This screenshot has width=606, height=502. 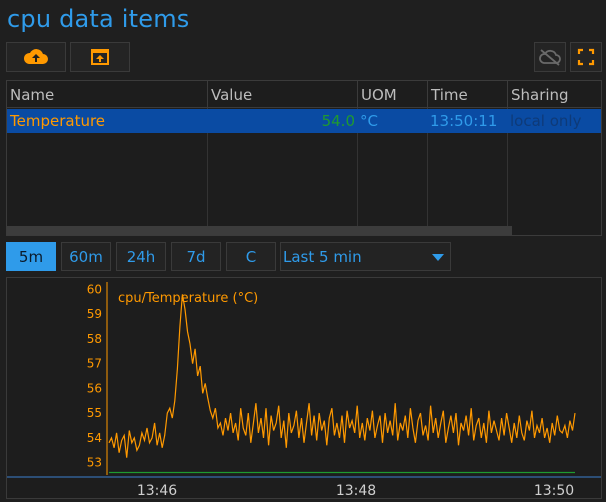 What do you see at coordinates (251, 256) in the screenshot?
I see `range-custom-button: C` at bounding box center [251, 256].